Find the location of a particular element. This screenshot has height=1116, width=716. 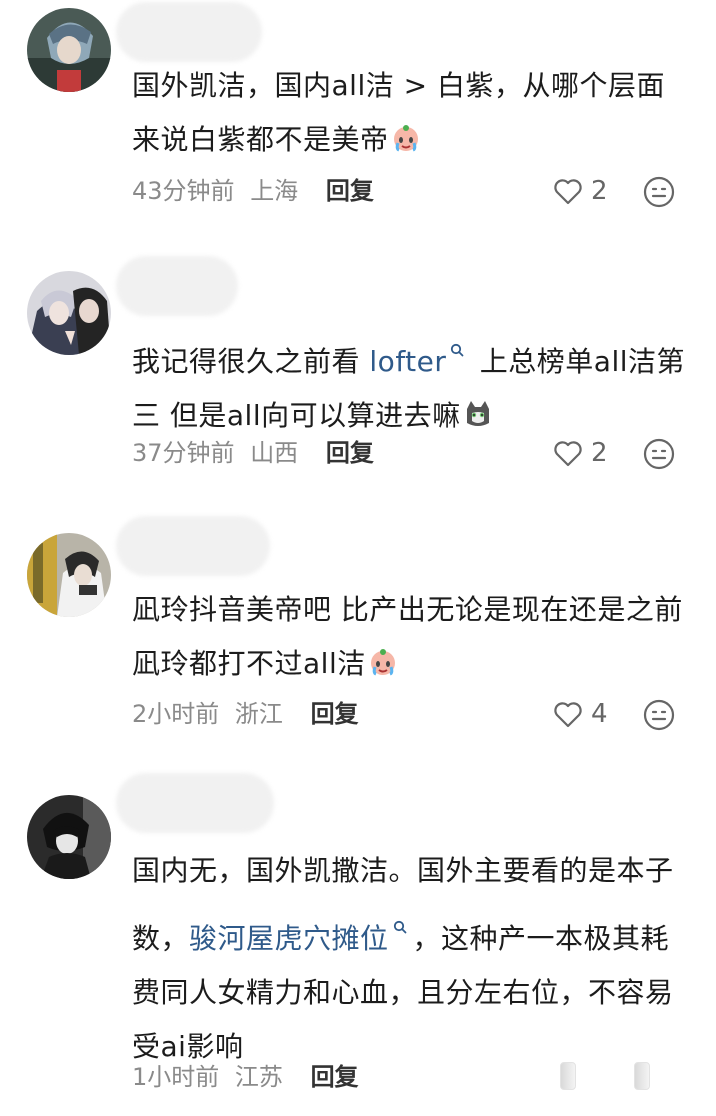

suruga-ya-tora-link: 骏河屋虎穴摊位 is located at coordinates (289, 938).